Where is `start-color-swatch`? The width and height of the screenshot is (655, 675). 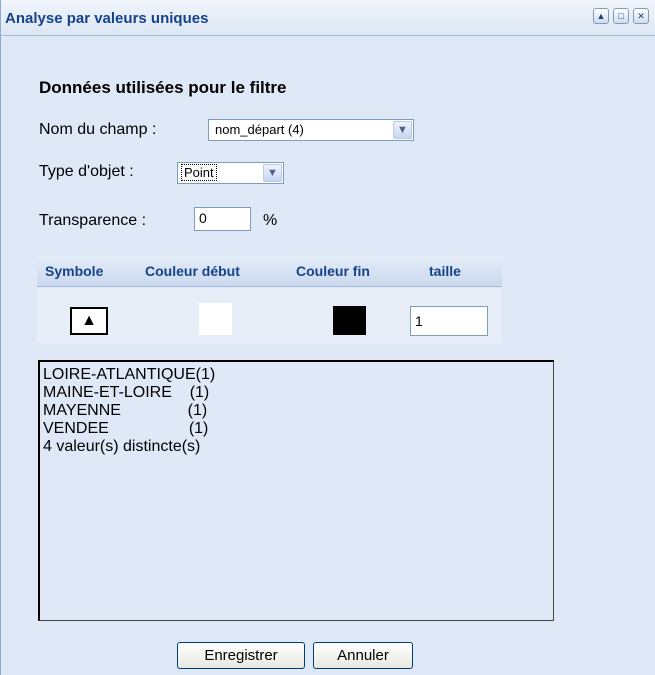 start-color-swatch is located at coordinates (215, 319).